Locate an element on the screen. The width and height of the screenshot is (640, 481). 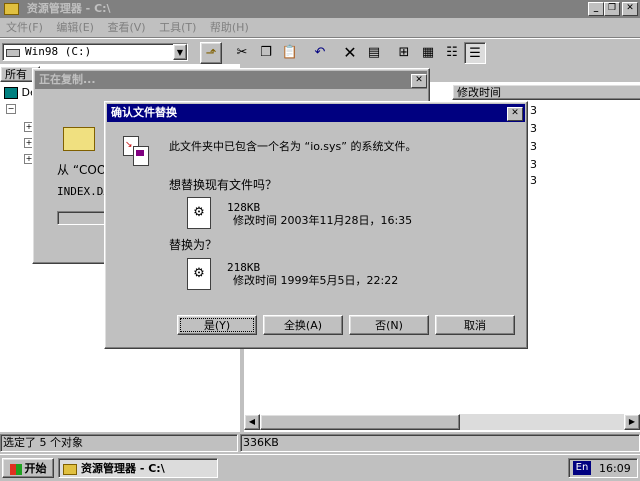
tree-expander: − is located at coordinates (11, 109).